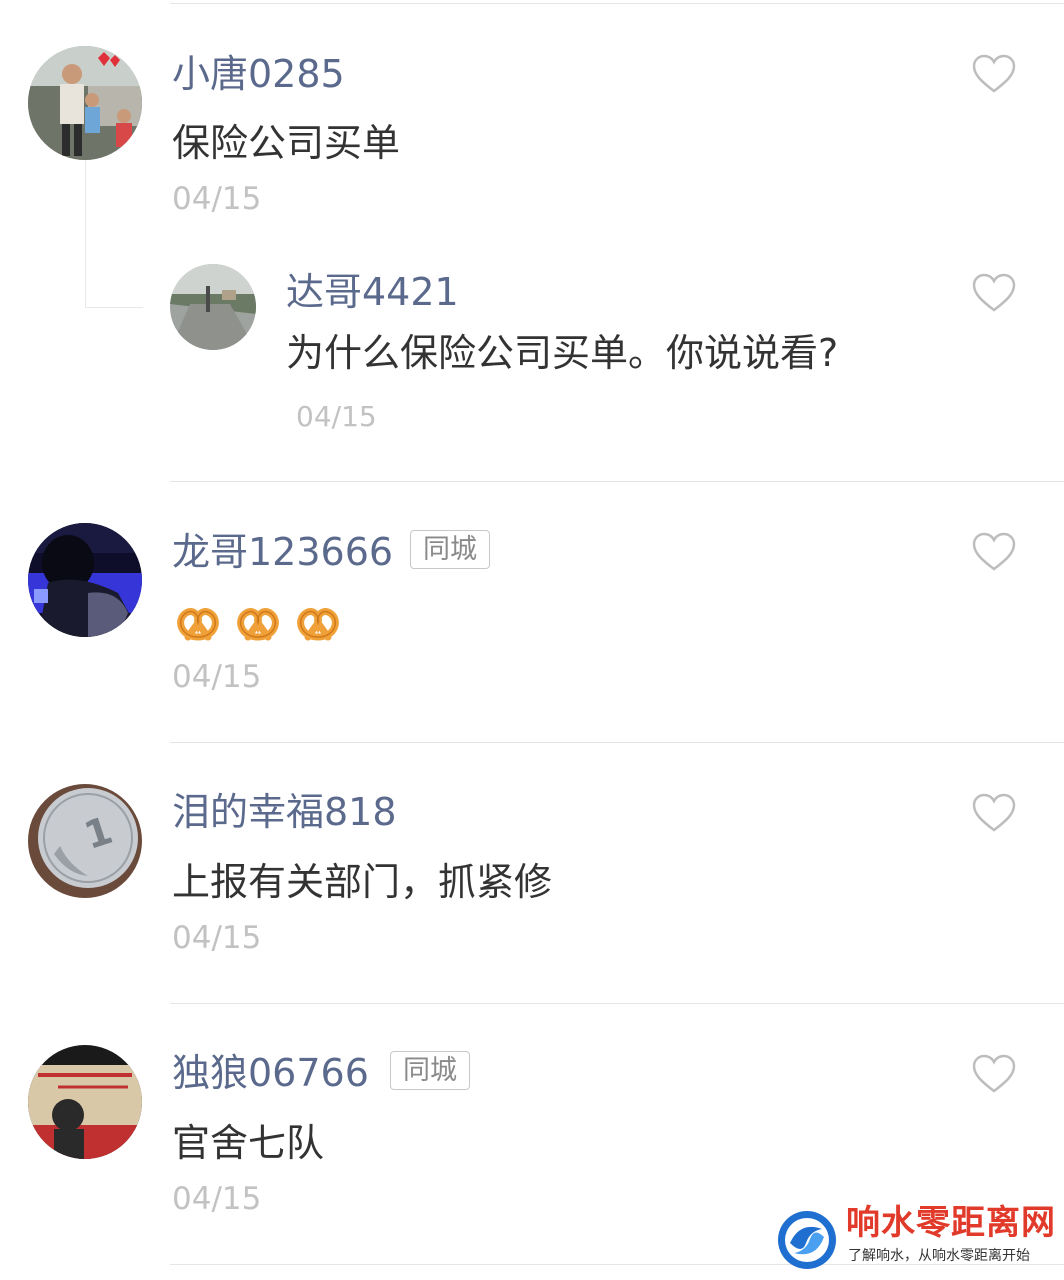 The height and width of the screenshot is (1280, 1064). I want to click on watermark-logo-icon, so click(807, 1240).